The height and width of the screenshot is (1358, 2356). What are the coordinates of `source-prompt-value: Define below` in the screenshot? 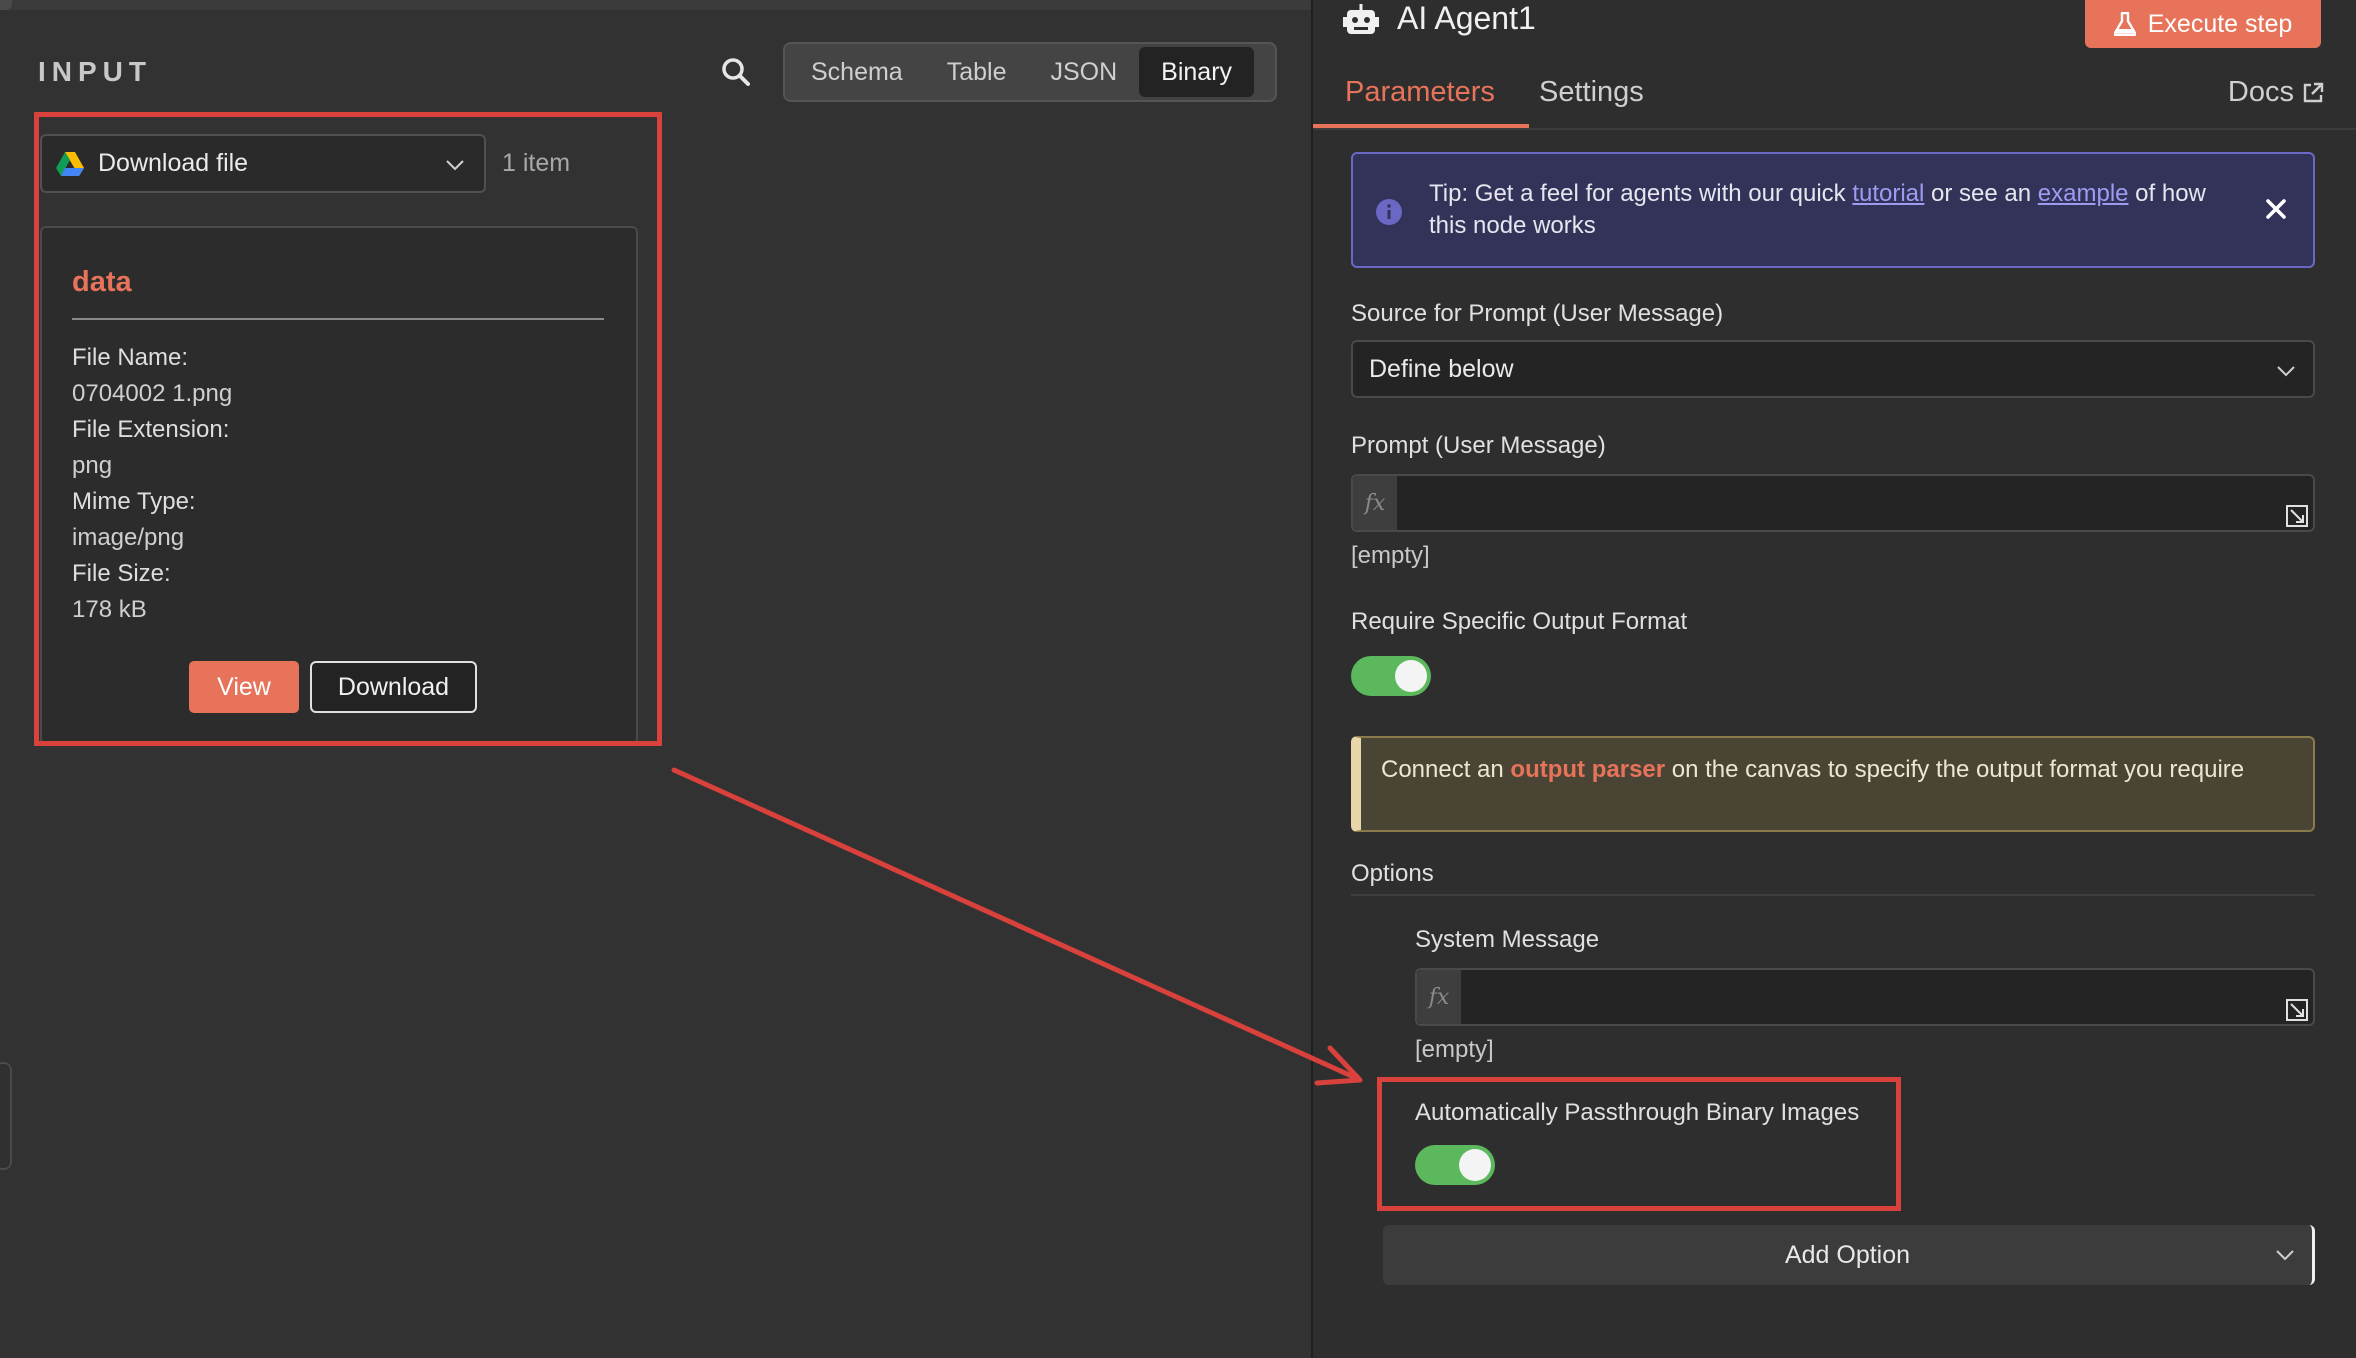 It's located at (1441, 368).